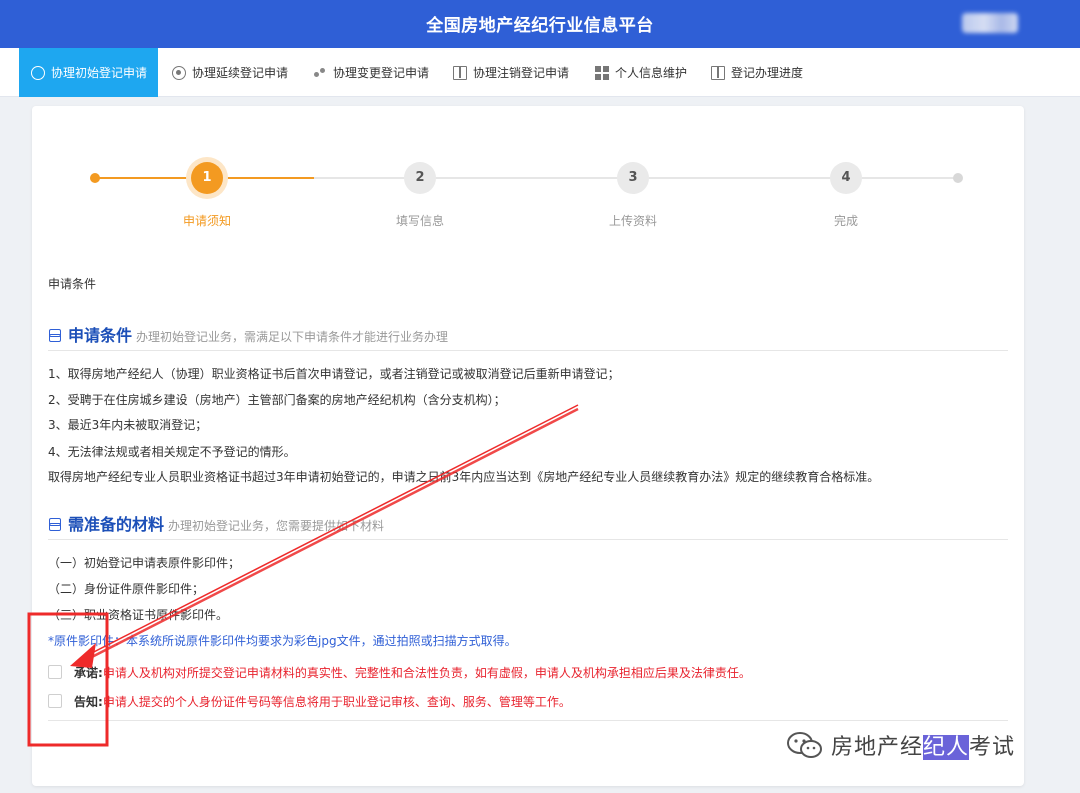 Image resolution: width=1080 pixels, height=793 pixels. I want to click on nav-tab-label: 协理注销登记申请, so click(521, 73).